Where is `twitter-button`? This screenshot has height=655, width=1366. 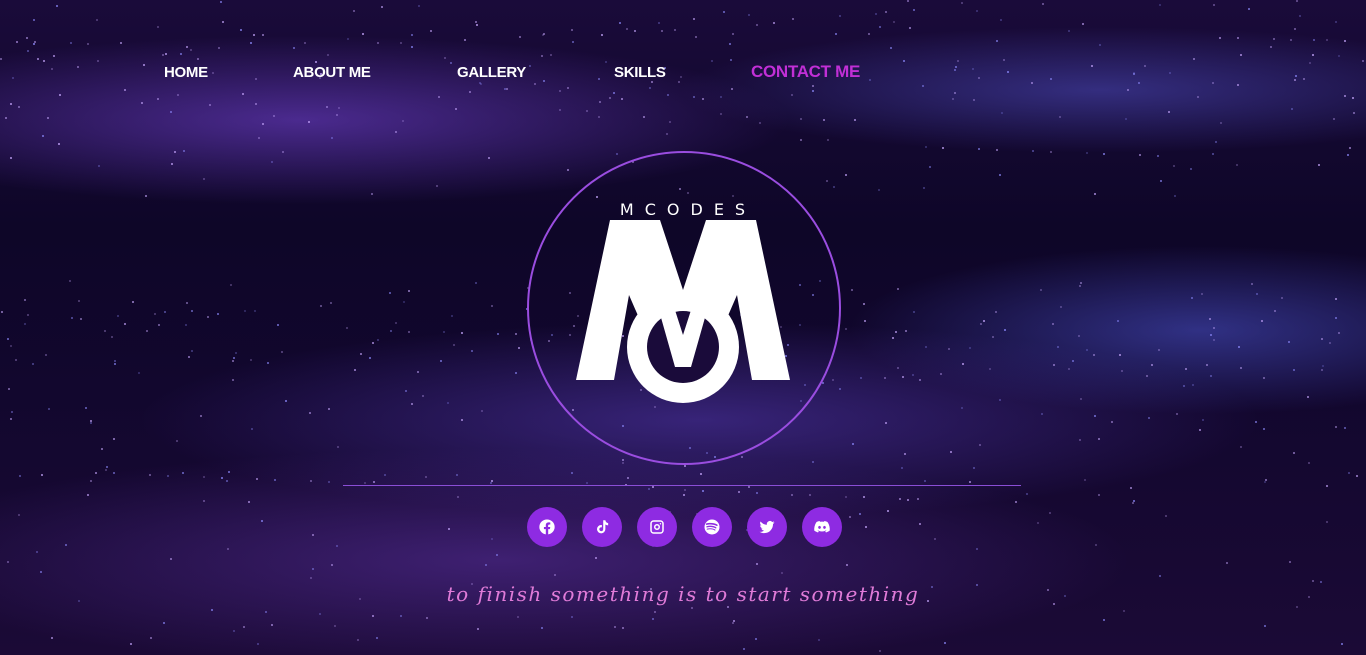 twitter-button is located at coordinates (767, 527).